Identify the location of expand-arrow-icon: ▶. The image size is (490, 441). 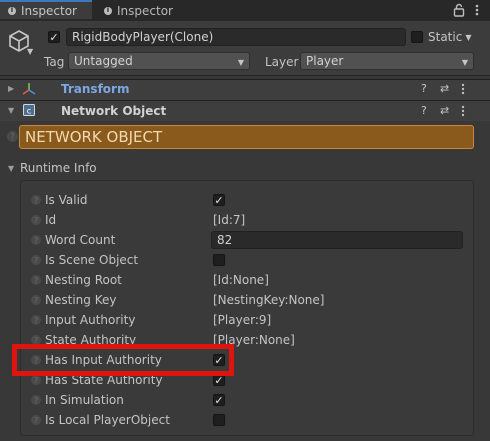
(11, 88).